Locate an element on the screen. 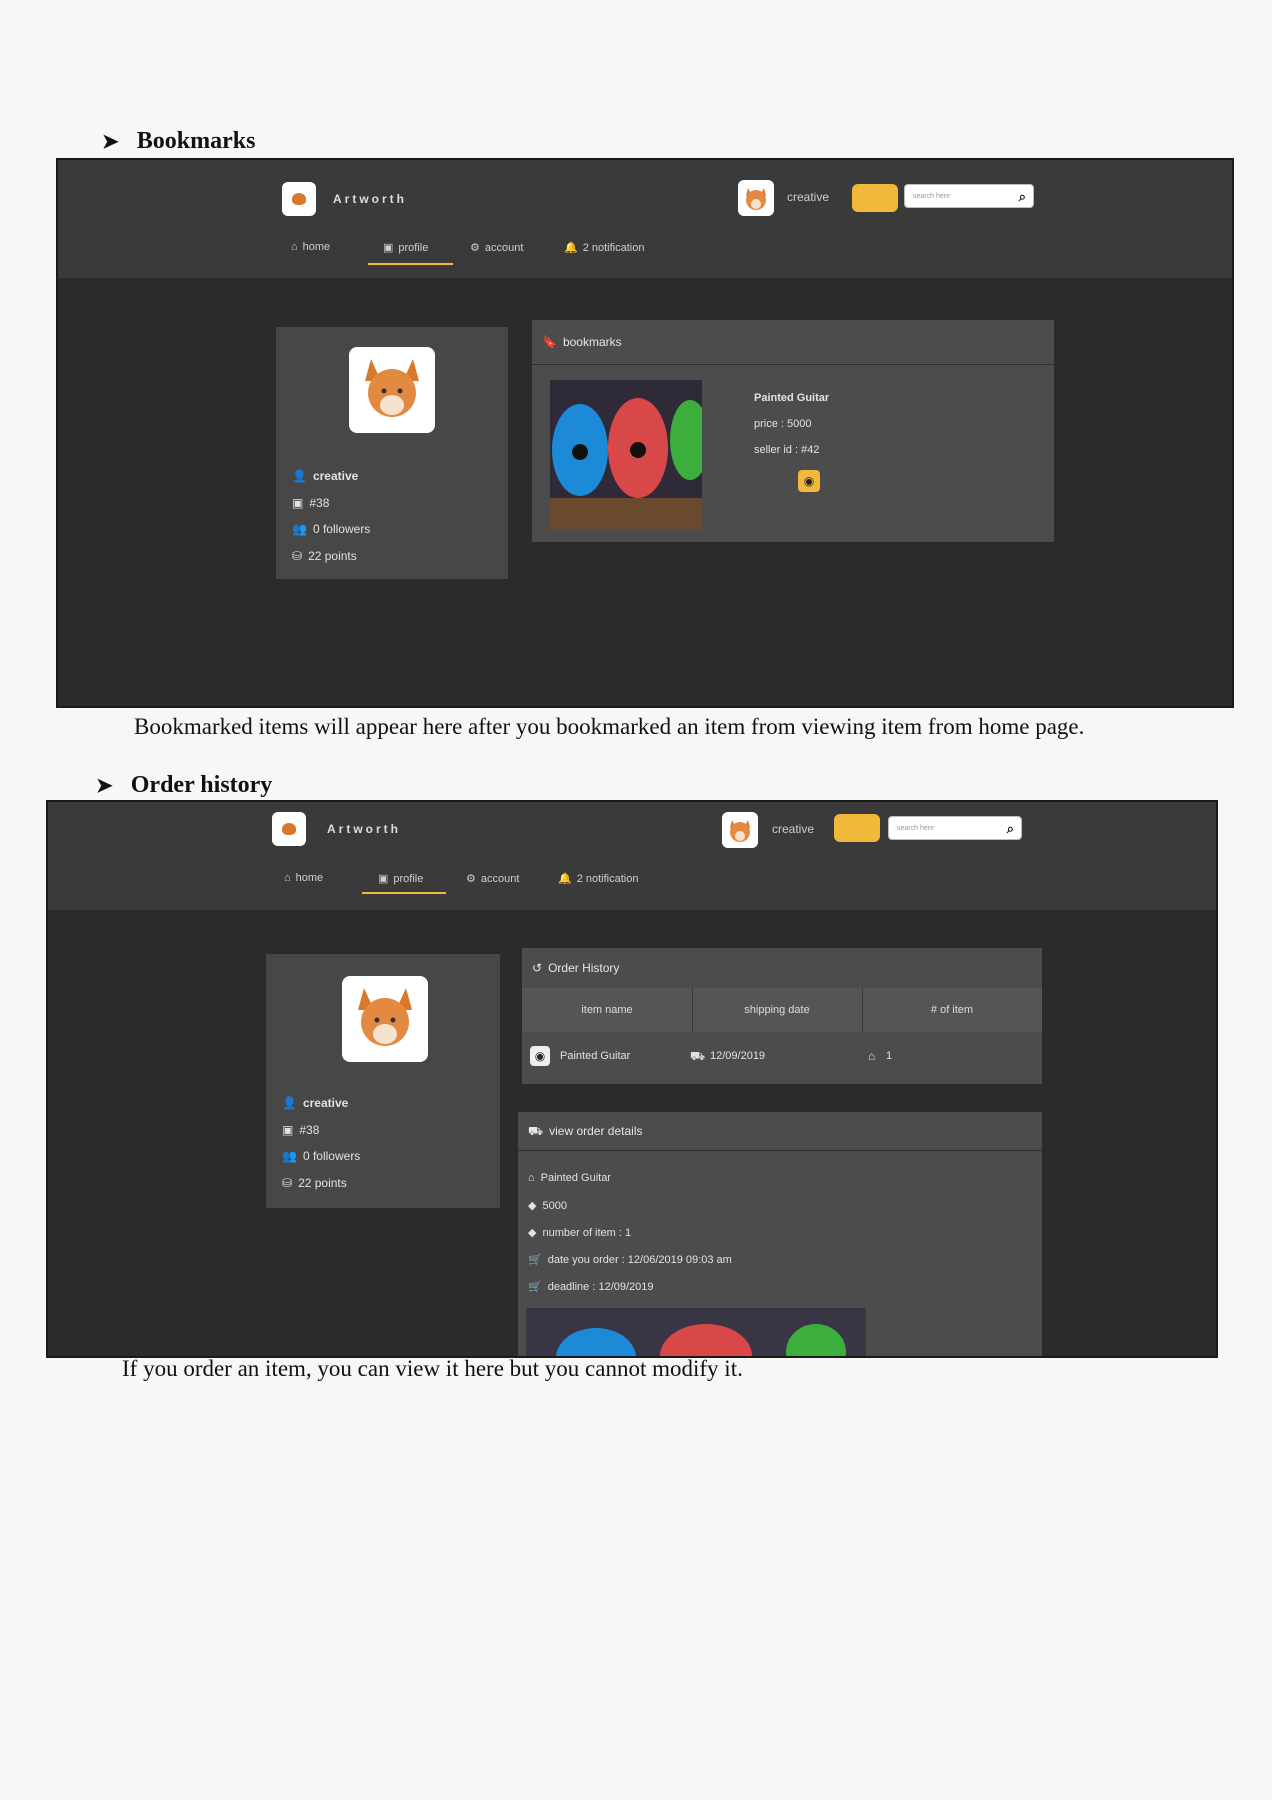  order-detail-deadline-text: deadline : 12/09/2019 is located at coordinates (600, 1287).